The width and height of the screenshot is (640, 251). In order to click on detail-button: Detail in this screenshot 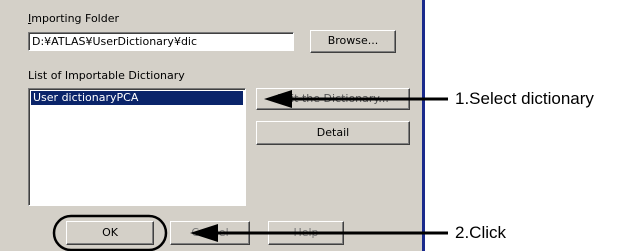, I will do `click(333, 133)`.